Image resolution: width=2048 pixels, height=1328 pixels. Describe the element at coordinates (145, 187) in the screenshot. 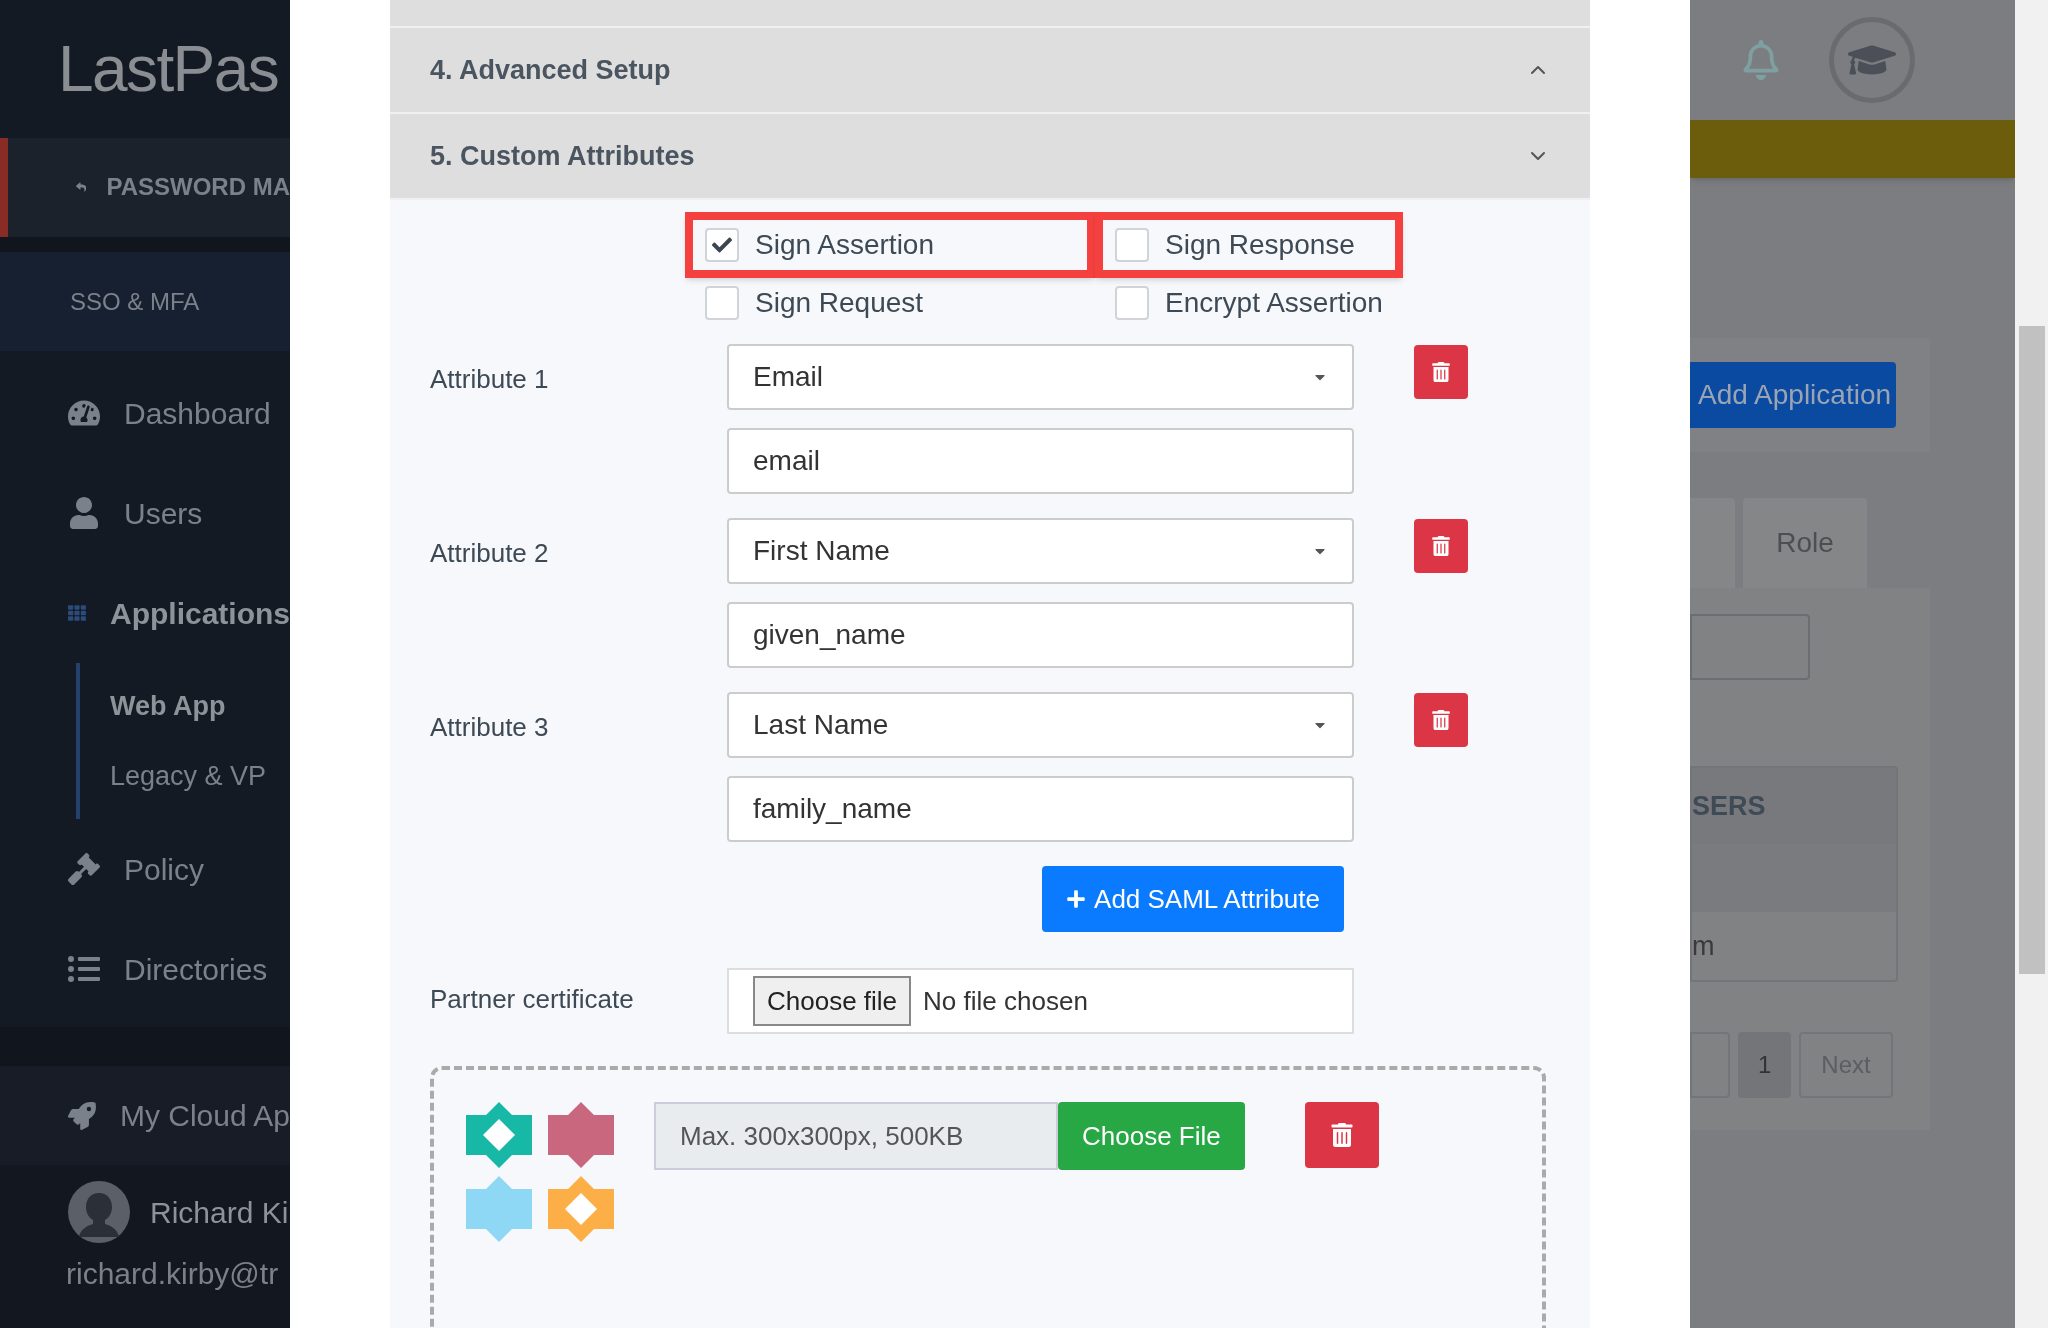

I see `back-item: PASSWORD MA` at that location.